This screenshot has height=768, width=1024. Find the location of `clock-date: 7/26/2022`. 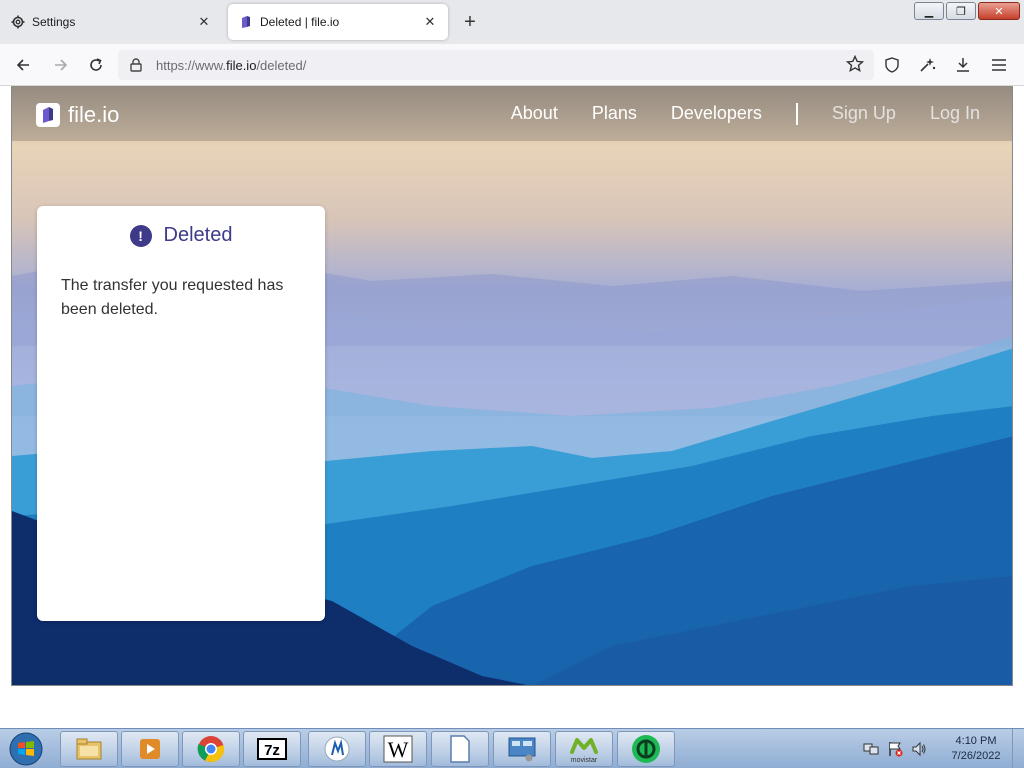

clock-date: 7/26/2022 is located at coordinates (976, 756).